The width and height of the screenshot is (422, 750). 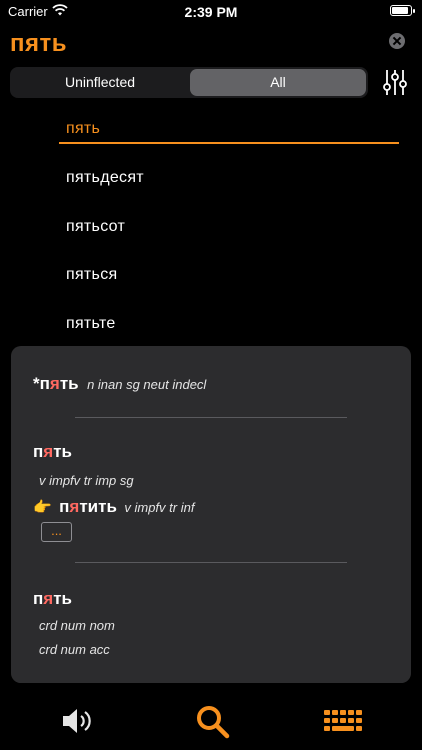 What do you see at coordinates (278, 82) in the screenshot?
I see `segment-all: All` at bounding box center [278, 82].